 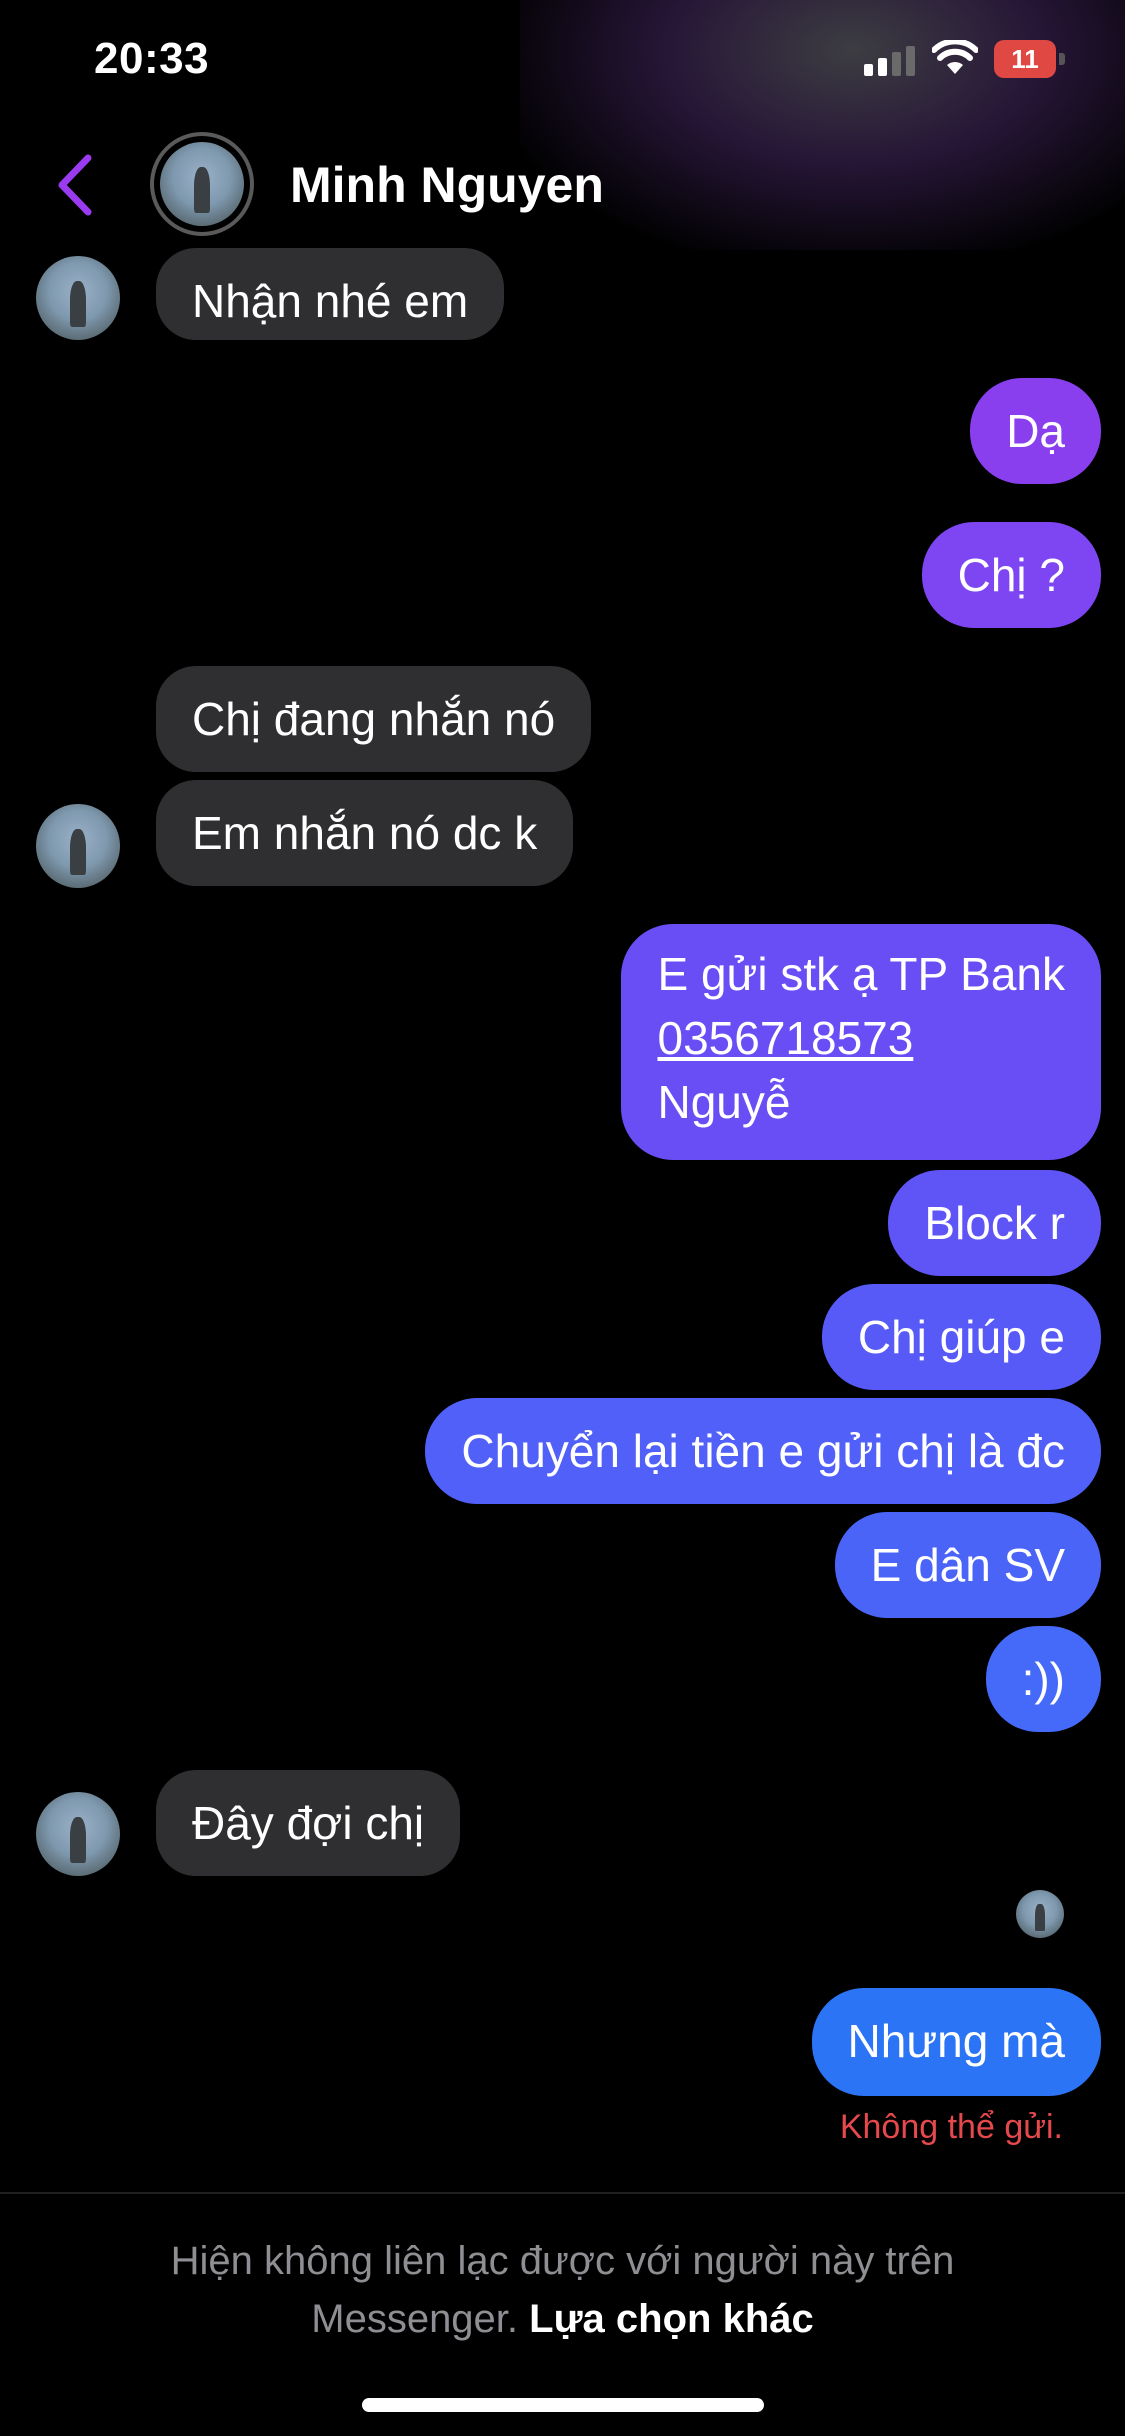 I want to click on contact-avatar-image, so click(x=202, y=184).